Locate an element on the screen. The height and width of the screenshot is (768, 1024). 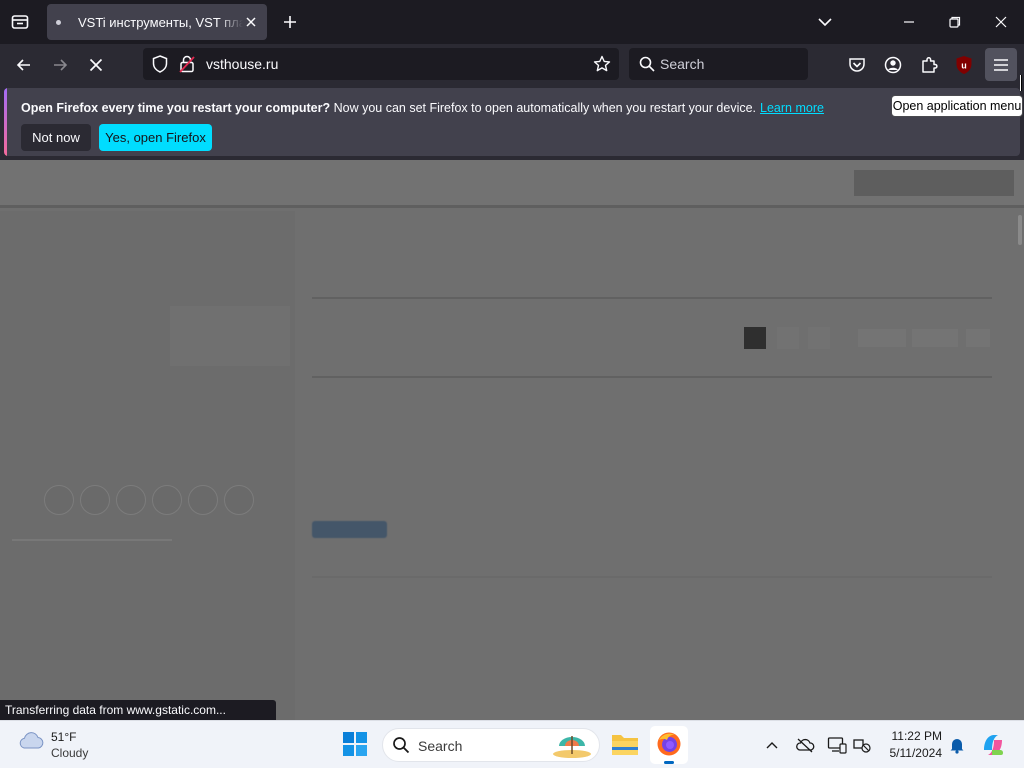
back-button is located at coordinates (24, 65).